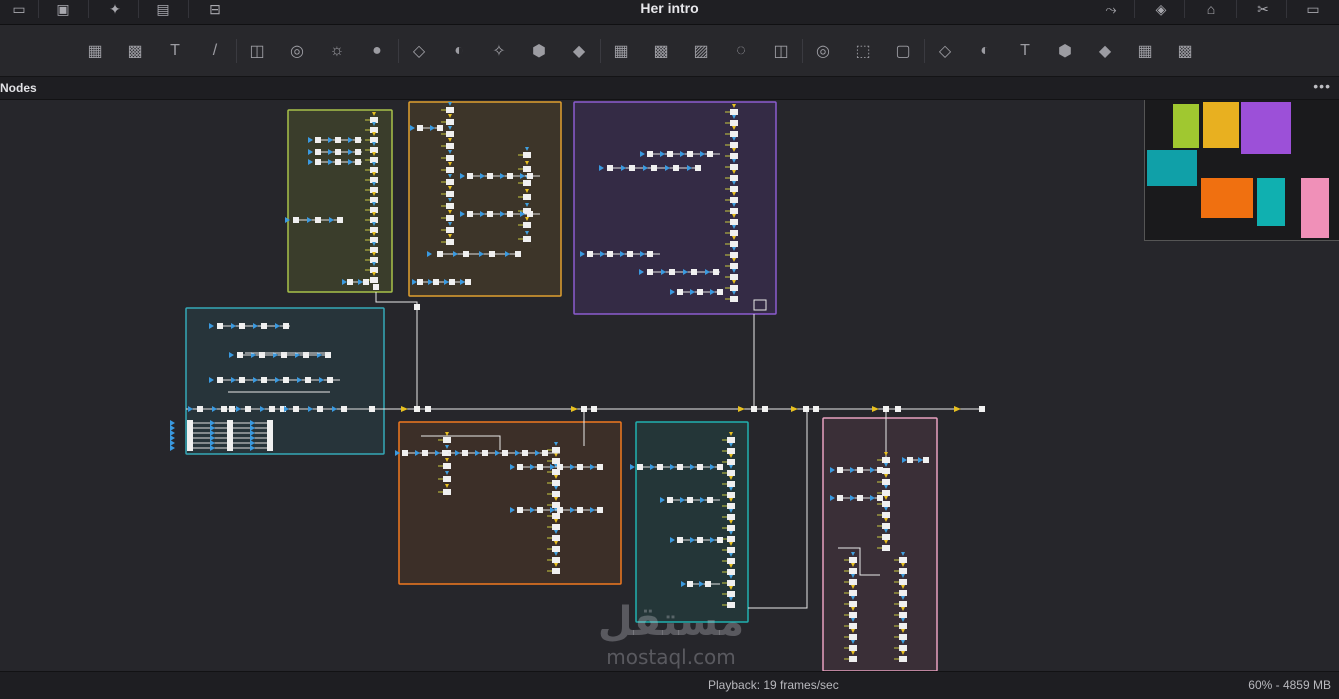 The width and height of the screenshot is (1339, 699). Describe the element at coordinates (1313, 9) in the screenshot. I see `monitor-icon: ▭` at that location.